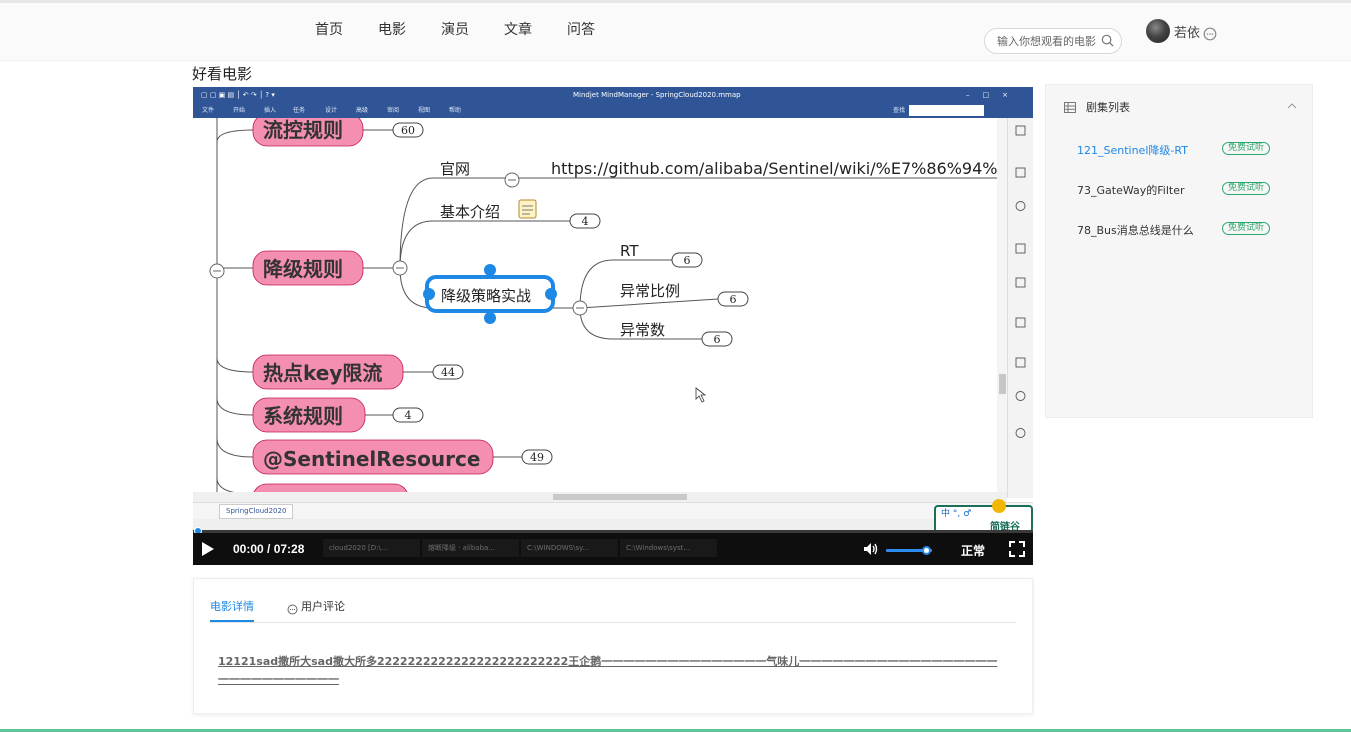 This screenshot has width=1351, height=732. Describe the element at coordinates (999, 506) in the screenshot. I see `brand-badge-icon` at that location.